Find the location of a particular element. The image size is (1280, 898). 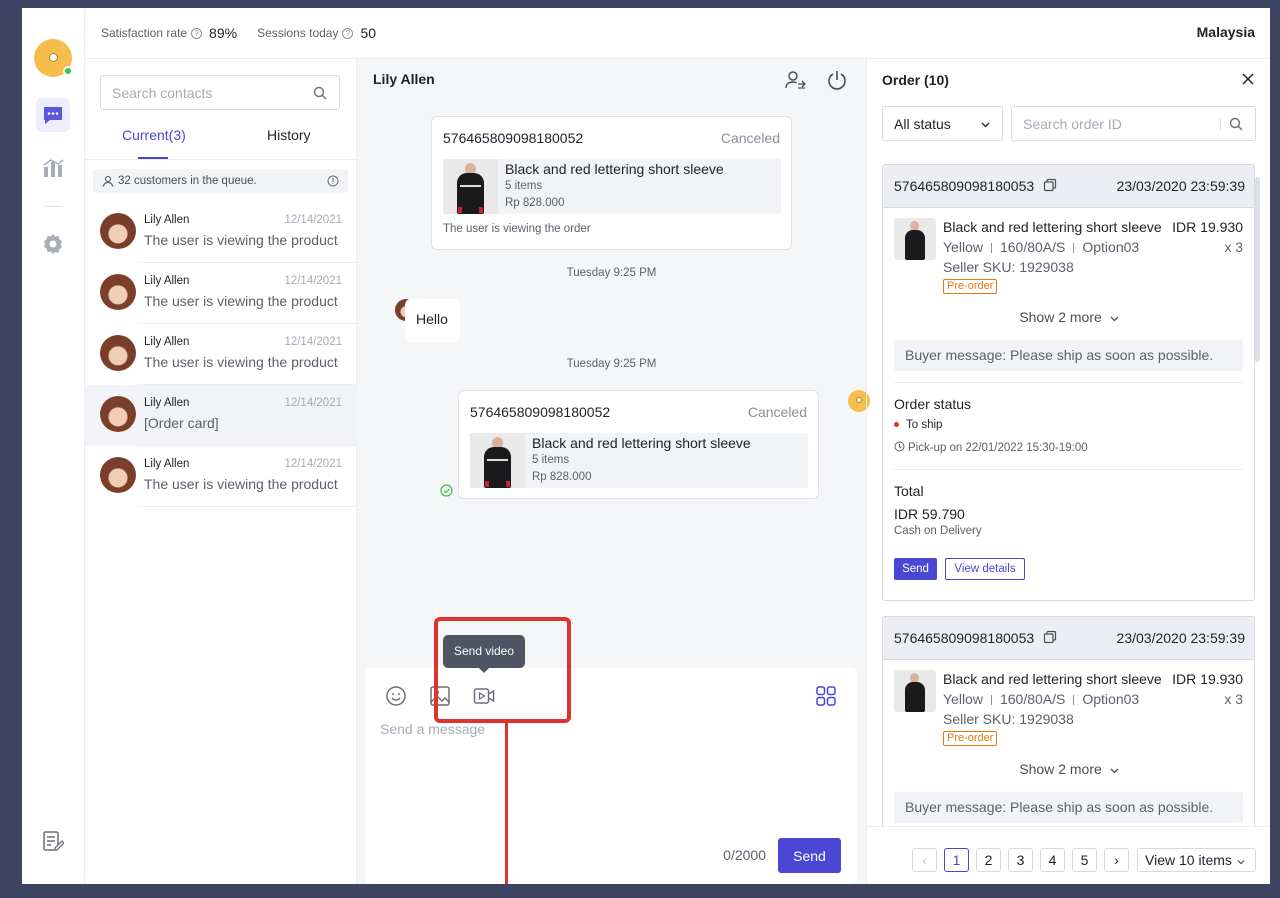

clock-icon is located at coordinates (899, 446).